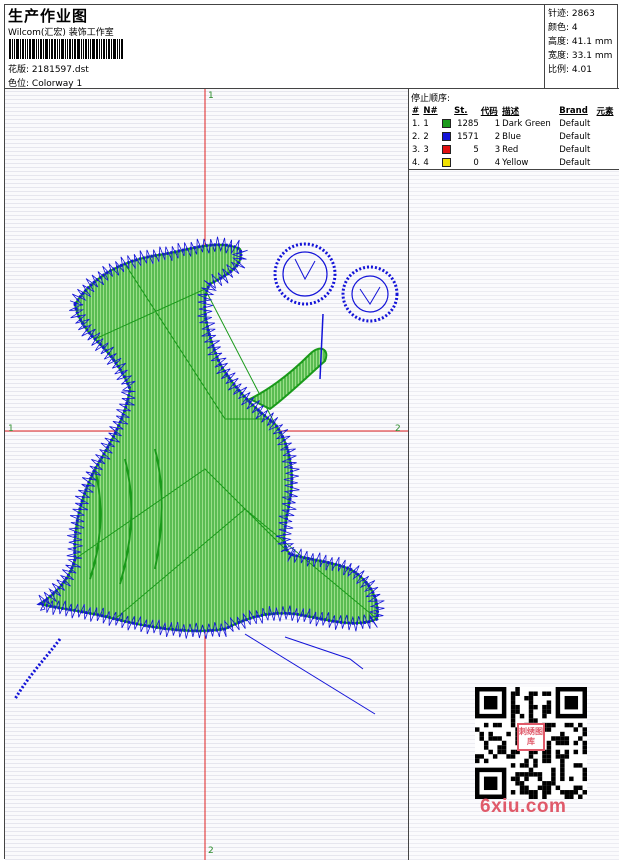 The height and width of the screenshot is (861, 620). What do you see at coordinates (426, 162) in the screenshot?
I see `row-needle: 4` at bounding box center [426, 162].